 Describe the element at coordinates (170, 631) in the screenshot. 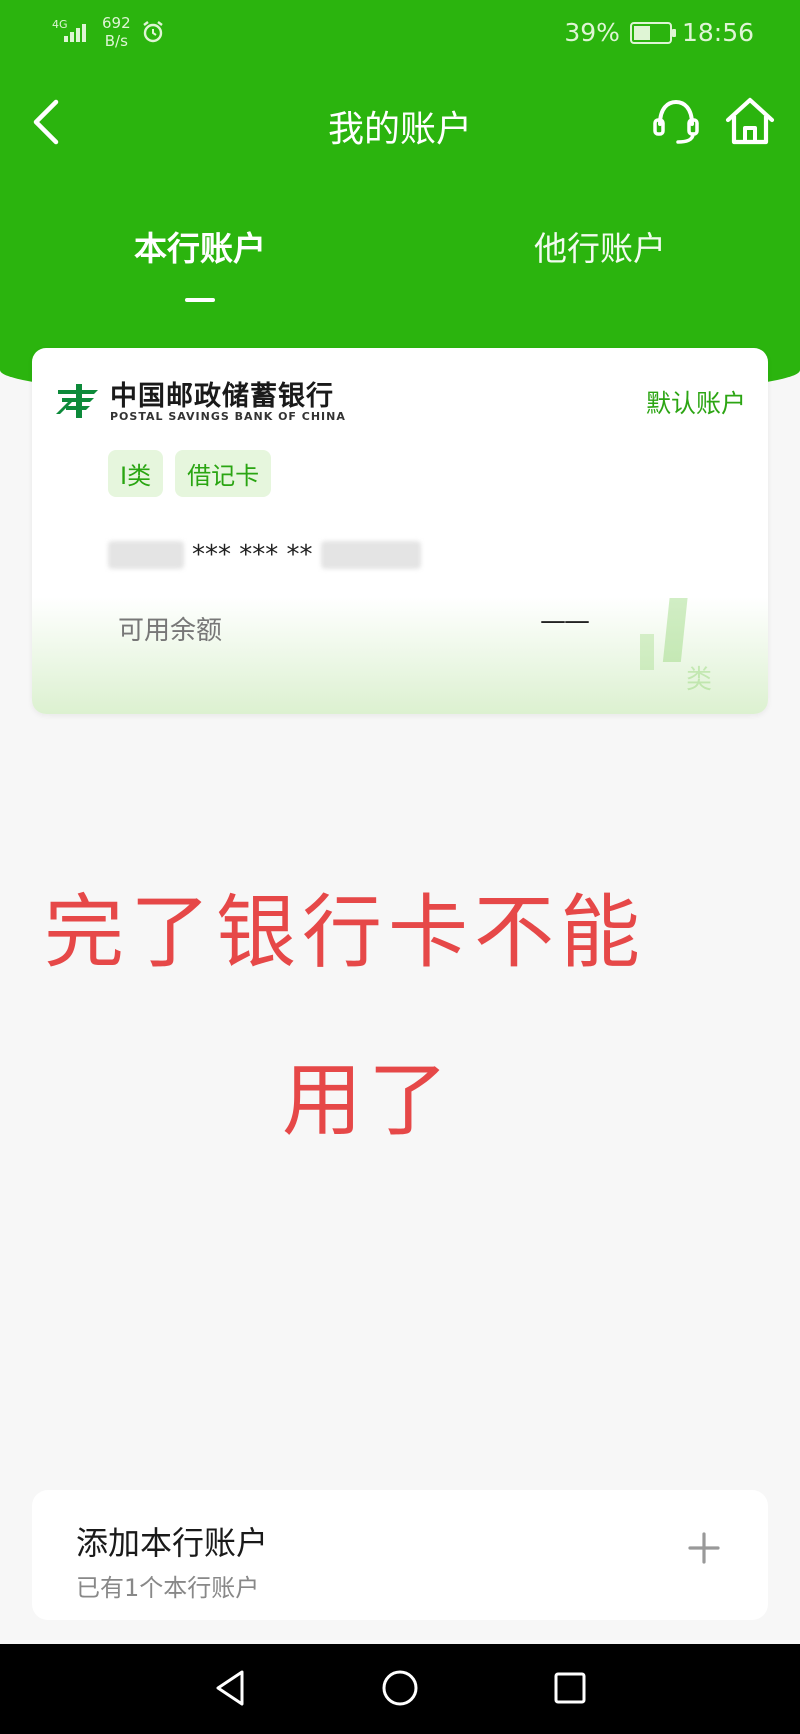

I see `balance-label: 可用余额` at that location.